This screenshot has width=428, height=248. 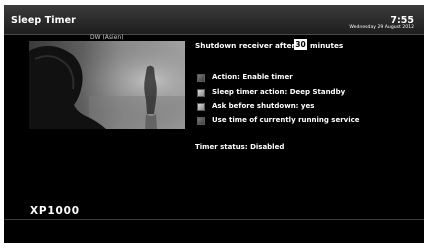 What do you see at coordinates (286, 120) in the screenshot?
I see `use-service-time-label: Use time of currently running service` at bounding box center [286, 120].